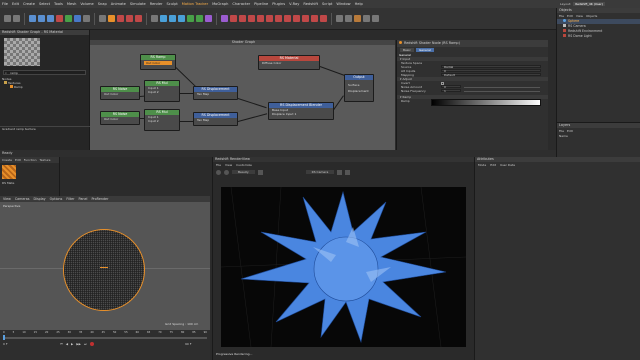 This screenshot has width=640, height=360. I want to click on rs-camera-icon, so click(287, 18).